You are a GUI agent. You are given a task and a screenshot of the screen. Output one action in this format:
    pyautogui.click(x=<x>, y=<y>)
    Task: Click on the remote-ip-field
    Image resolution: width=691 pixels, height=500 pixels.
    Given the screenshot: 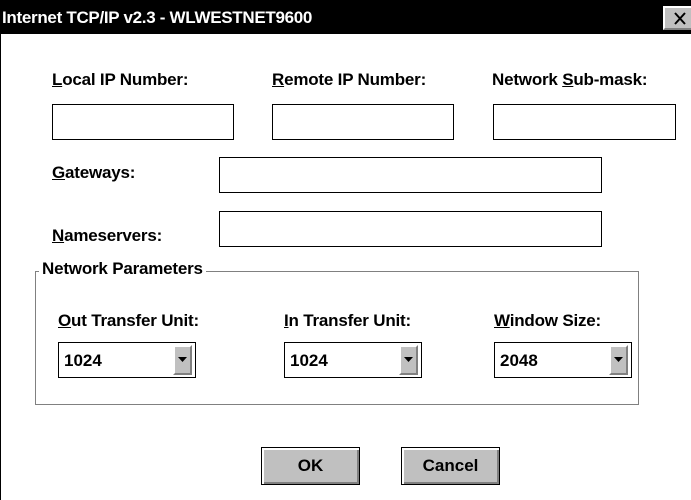 What is the action you would take?
    pyautogui.click(x=363, y=122)
    